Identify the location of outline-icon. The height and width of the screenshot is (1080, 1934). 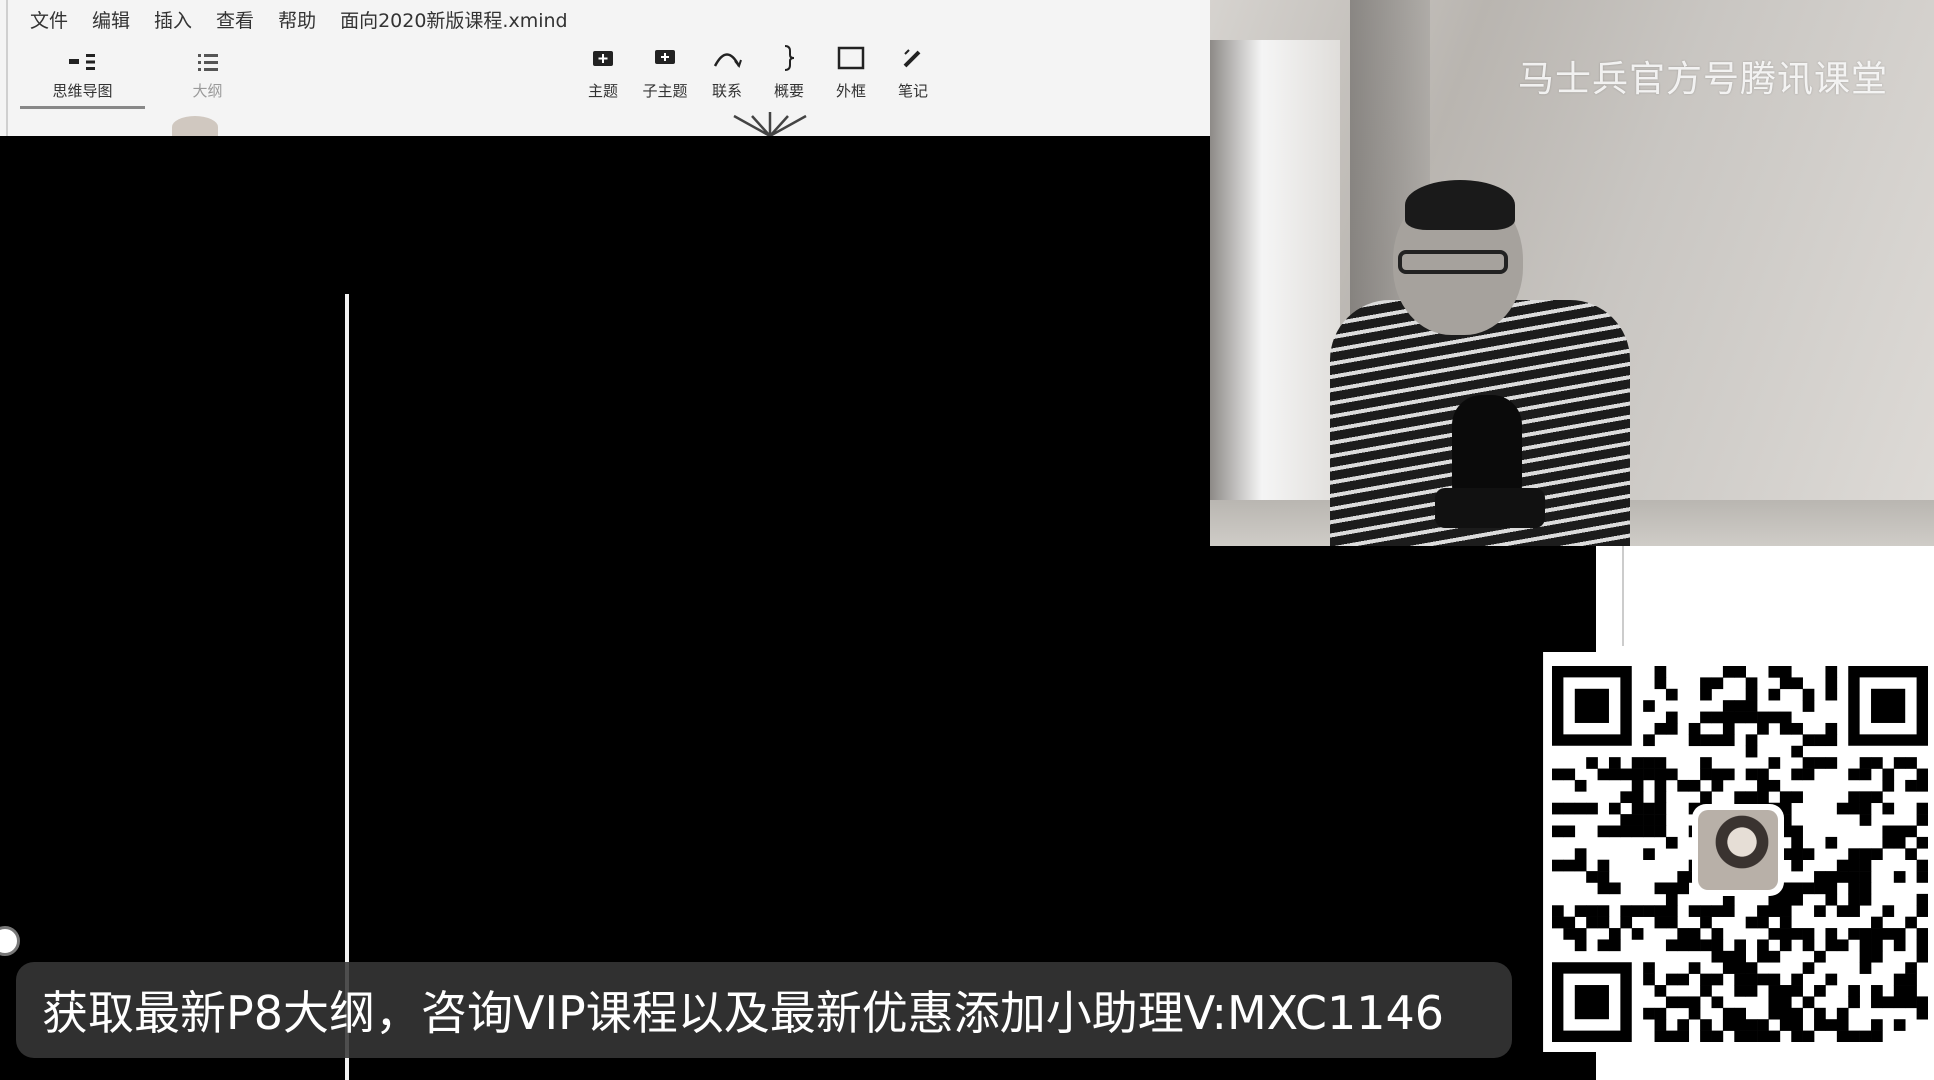
(208, 62).